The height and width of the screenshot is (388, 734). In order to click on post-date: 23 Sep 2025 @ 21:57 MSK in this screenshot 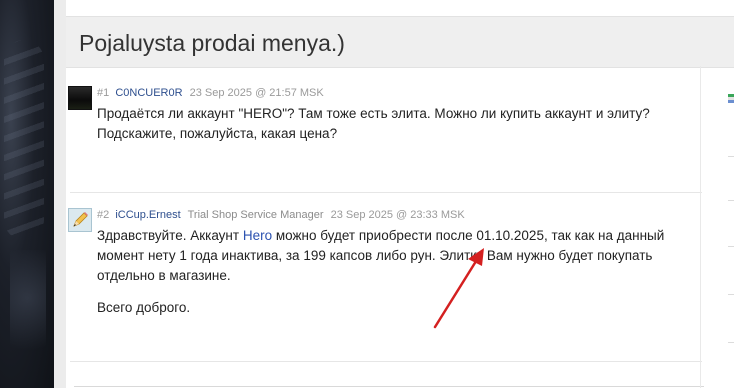, I will do `click(256, 93)`.